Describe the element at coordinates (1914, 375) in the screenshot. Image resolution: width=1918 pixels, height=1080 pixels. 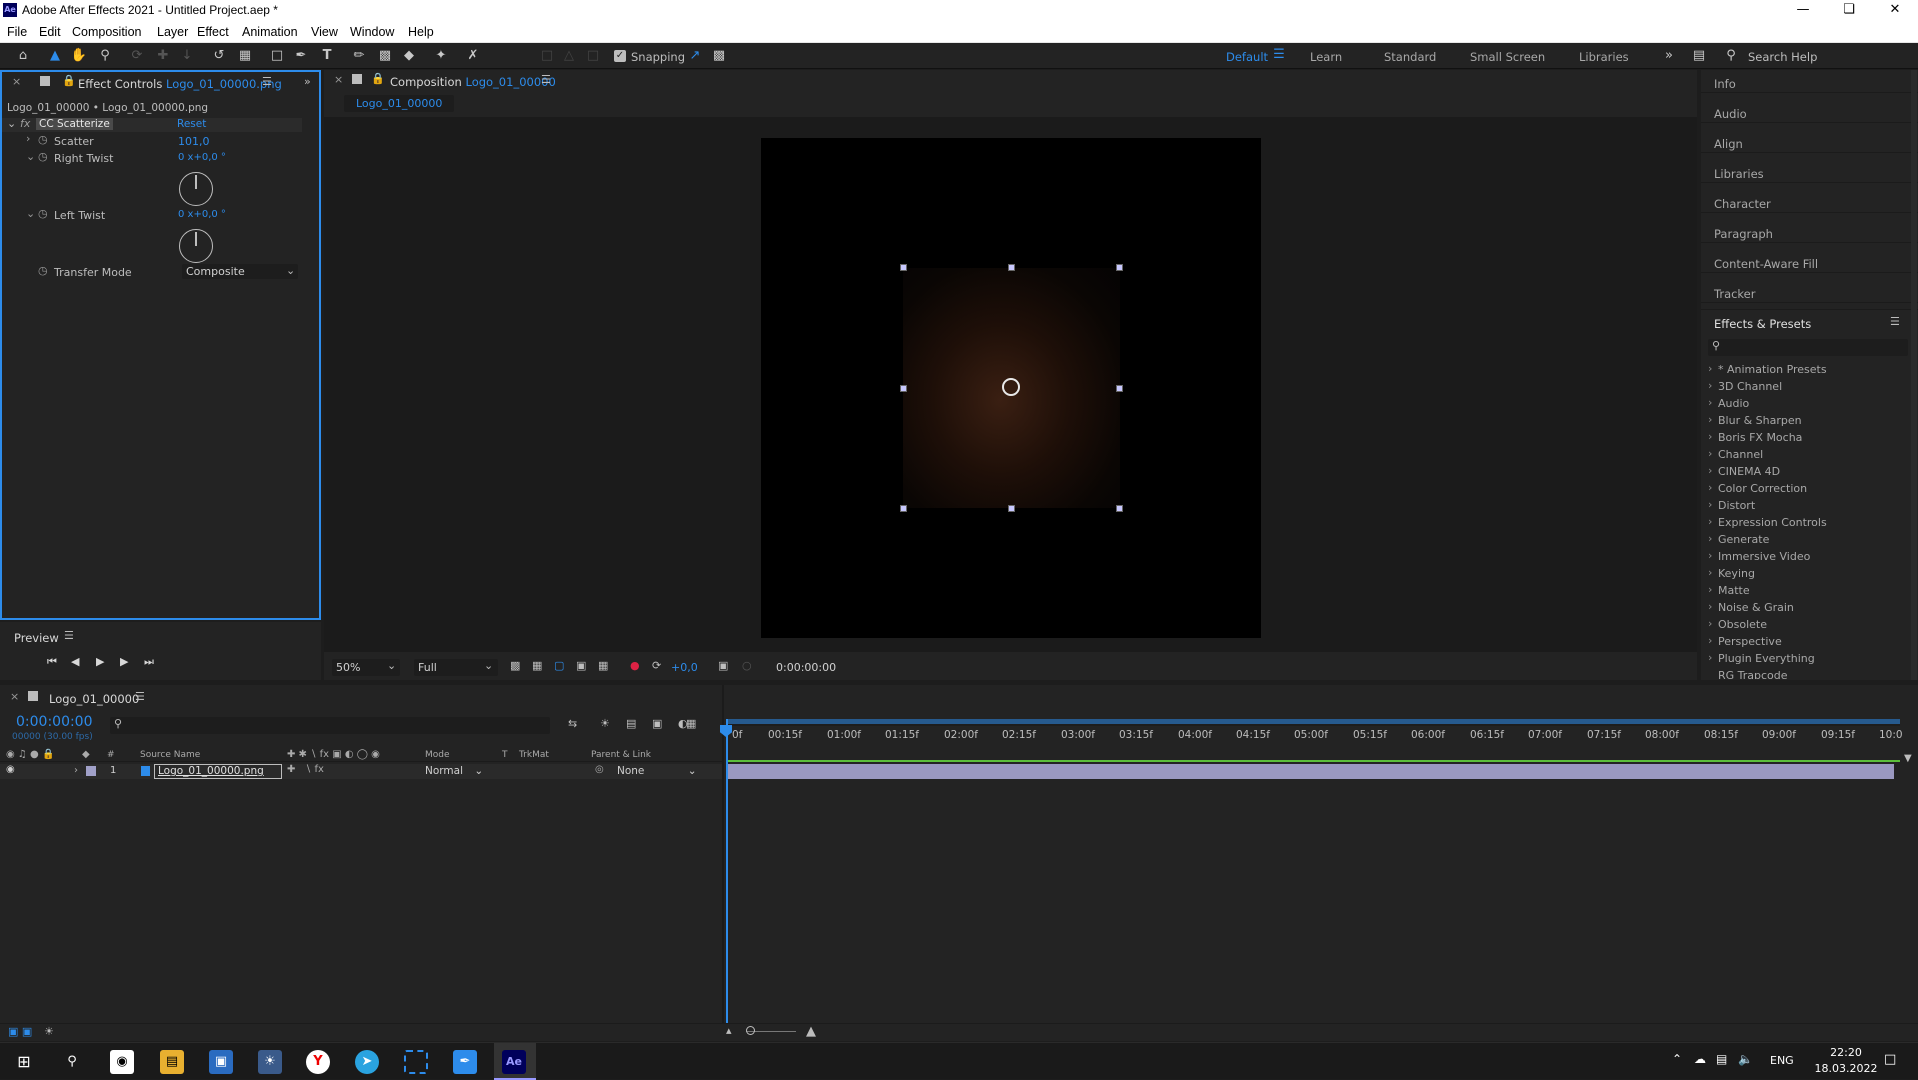
I see `right-panel-scrollbar` at that location.